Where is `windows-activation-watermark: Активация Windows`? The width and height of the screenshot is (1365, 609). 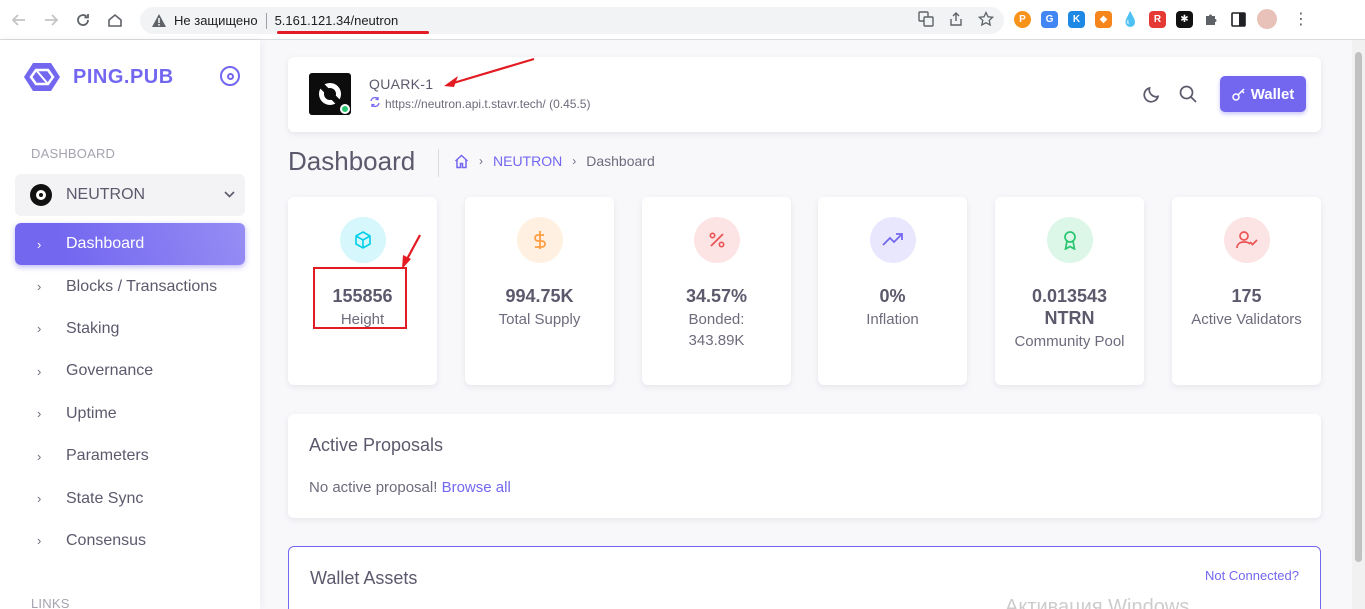
windows-activation-watermark: Активация Windows is located at coordinates (1097, 602).